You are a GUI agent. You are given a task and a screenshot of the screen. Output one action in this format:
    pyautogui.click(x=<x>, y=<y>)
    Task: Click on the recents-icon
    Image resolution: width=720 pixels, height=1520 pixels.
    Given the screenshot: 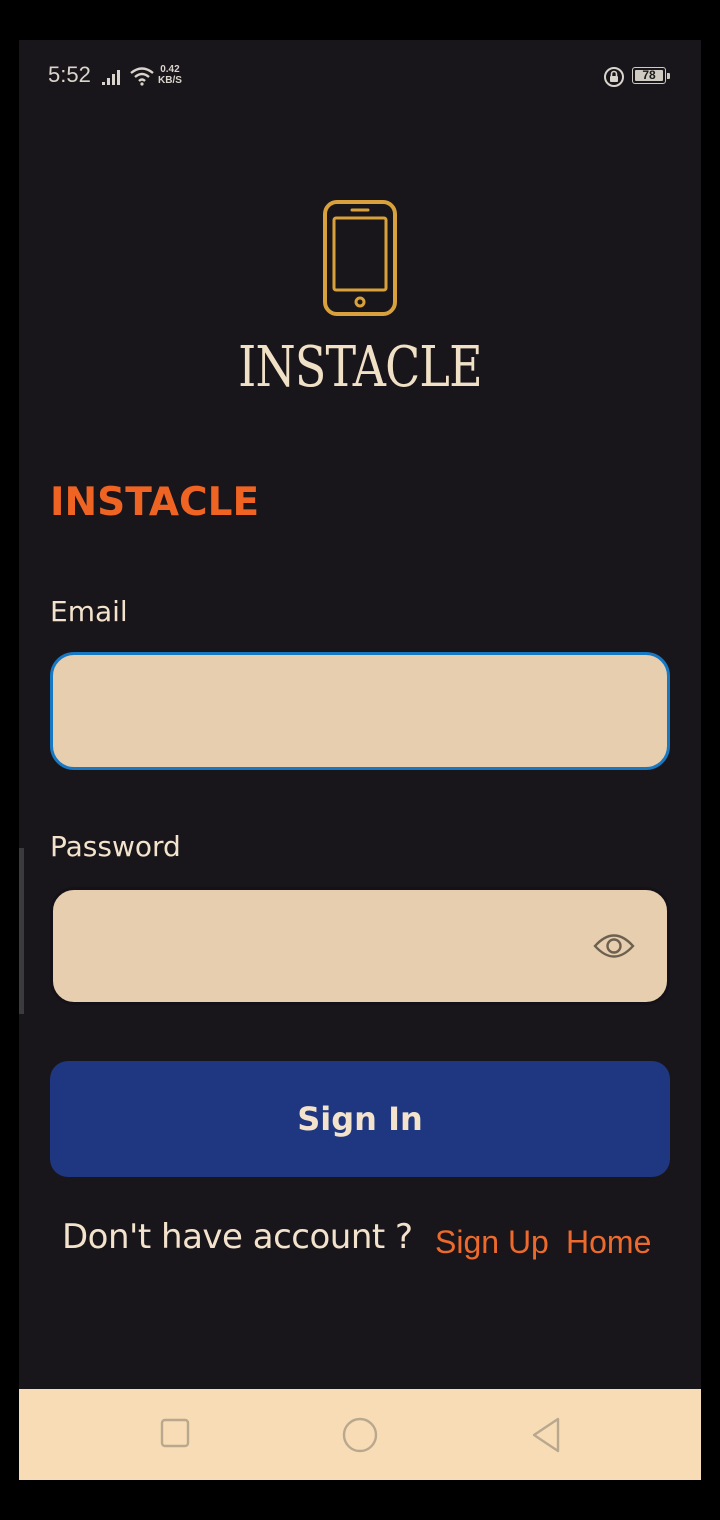 What is the action you would take?
    pyautogui.click(x=175, y=1435)
    